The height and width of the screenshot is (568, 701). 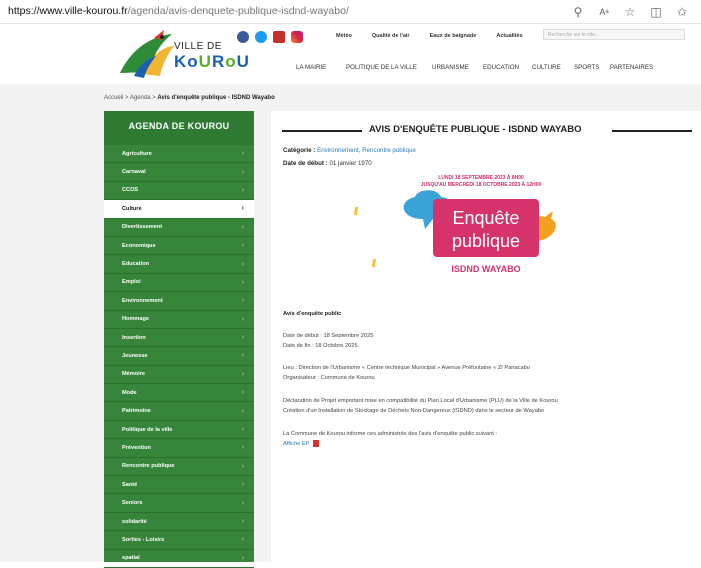 I want to click on logo-letter-r: R, so click(x=218, y=61).